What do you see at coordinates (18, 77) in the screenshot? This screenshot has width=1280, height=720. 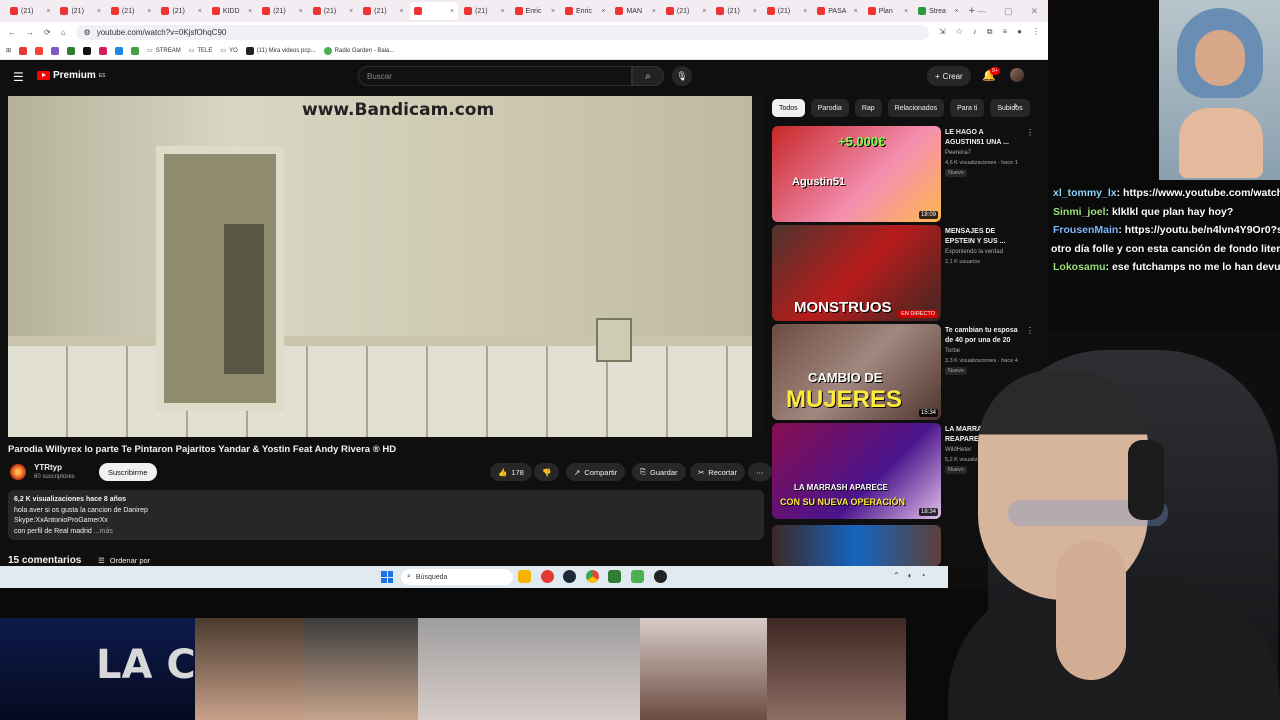 I see `hamburger-menu-icon: ☰` at bounding box center [18, 77].